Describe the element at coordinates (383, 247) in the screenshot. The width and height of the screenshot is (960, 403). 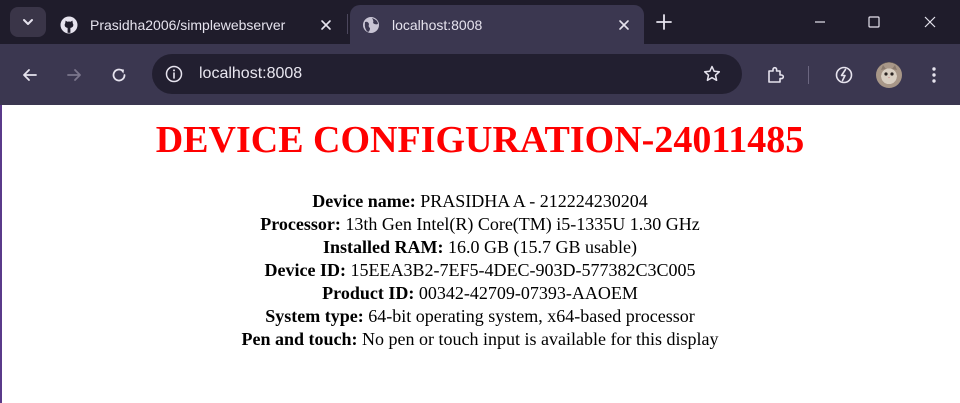
I see `spec-label: Installed RAM:` at that location.